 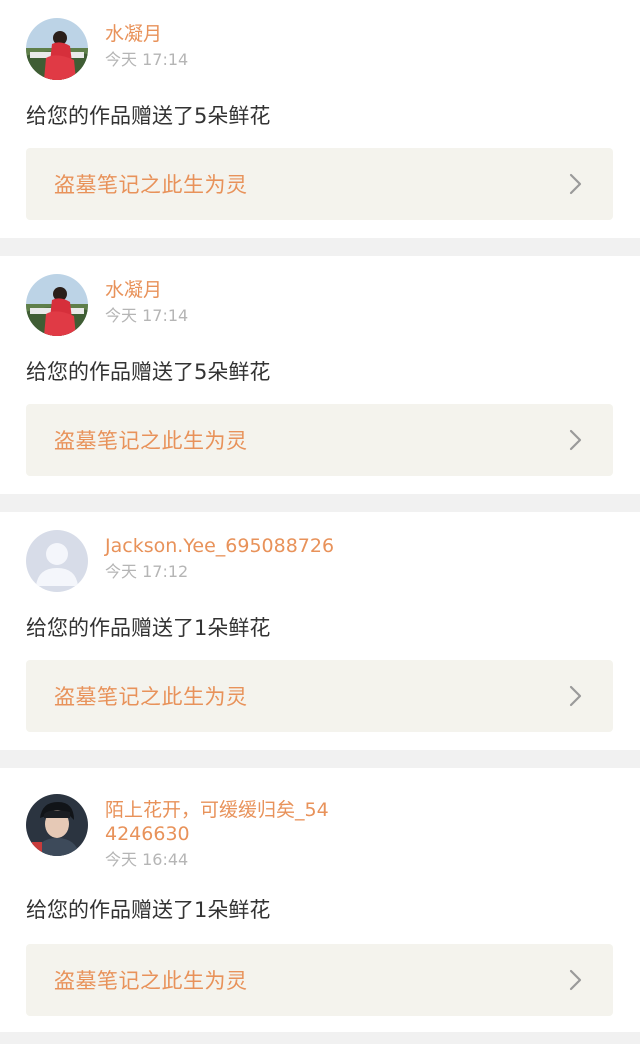 I want to click on user-name: 陌上花开，可缓缓归矣_544246630, so click(x=220, y=822).